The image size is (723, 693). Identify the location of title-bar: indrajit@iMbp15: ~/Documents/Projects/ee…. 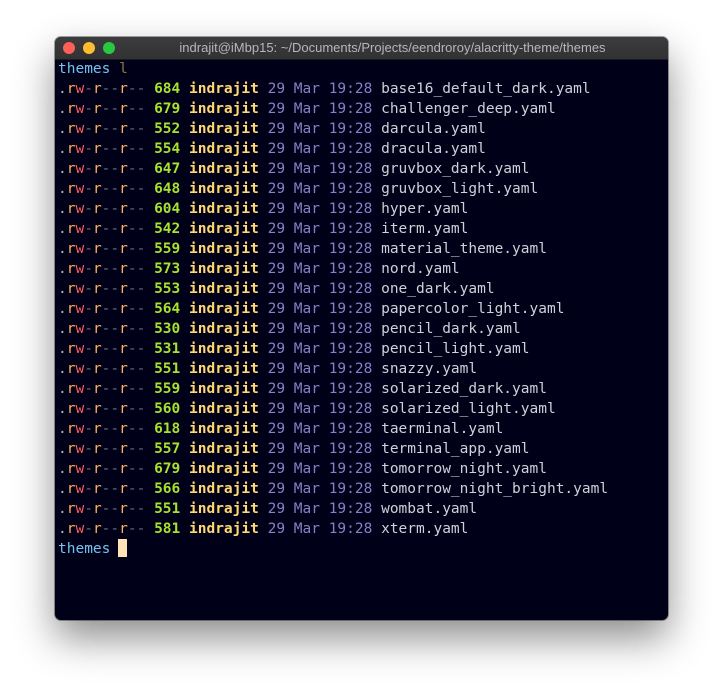
(361, 48).